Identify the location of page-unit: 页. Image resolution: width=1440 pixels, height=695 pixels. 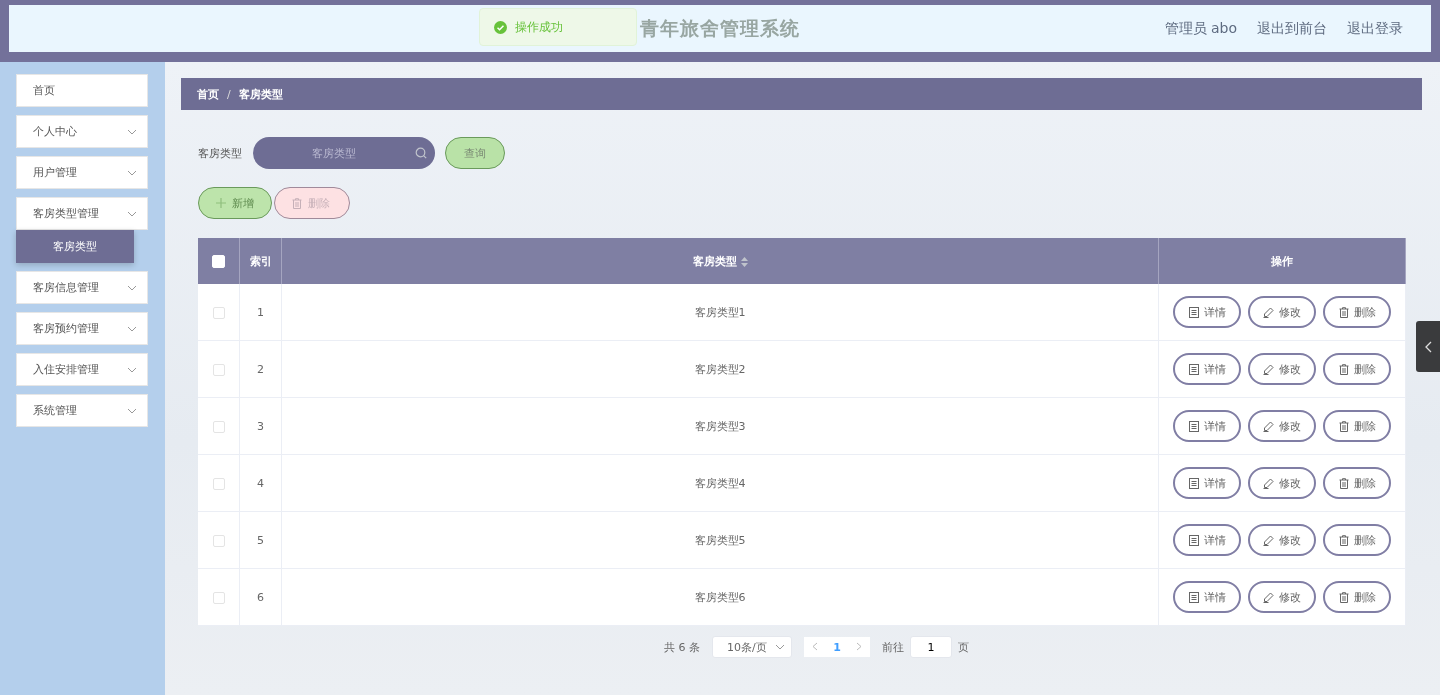
(963, 647).